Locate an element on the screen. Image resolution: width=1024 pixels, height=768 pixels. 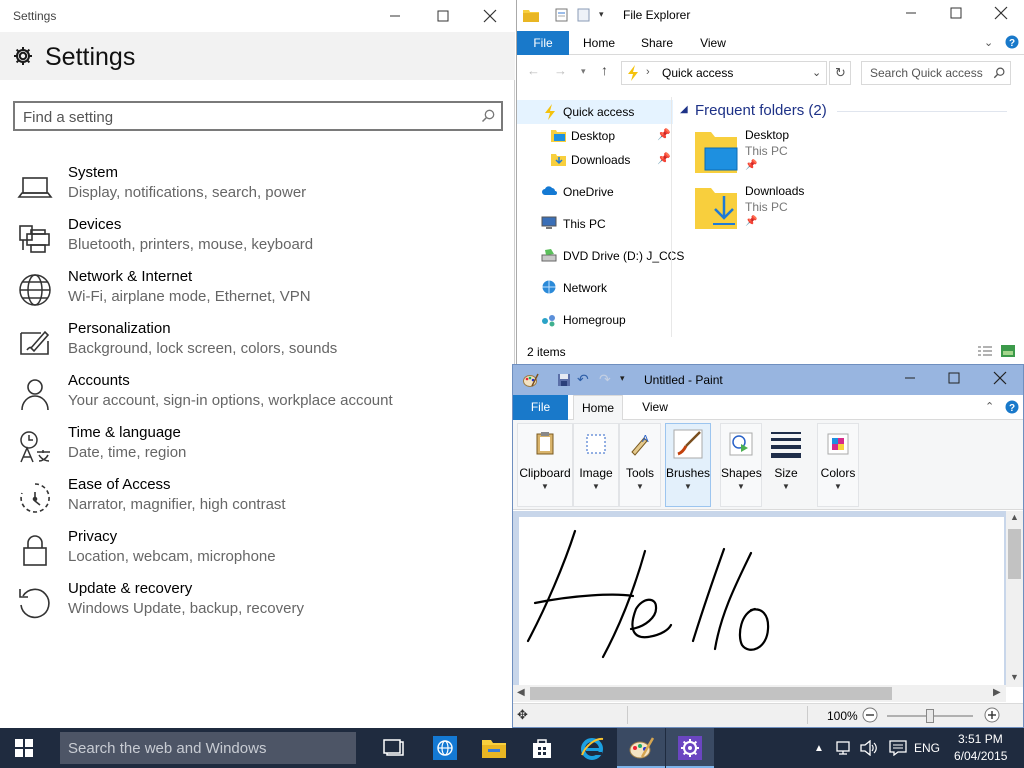
recent-locations-icon: ▾ is located at coordinates (583, 71).